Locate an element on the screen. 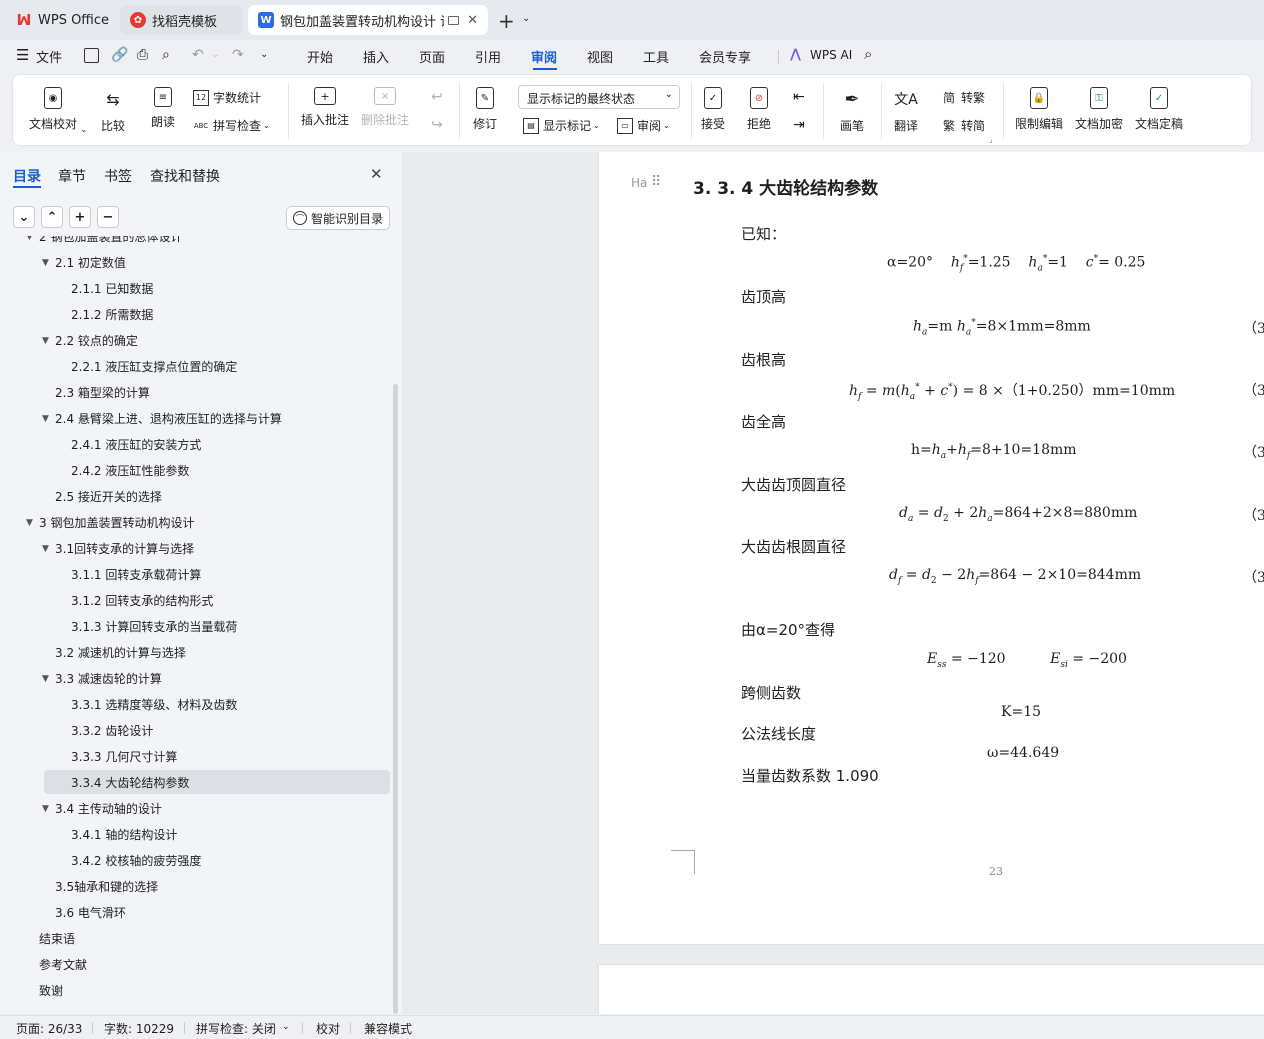  tab-document: W 钢包加盖装置转动机构设计 说 ✕ is located at coordinates (368, 20).